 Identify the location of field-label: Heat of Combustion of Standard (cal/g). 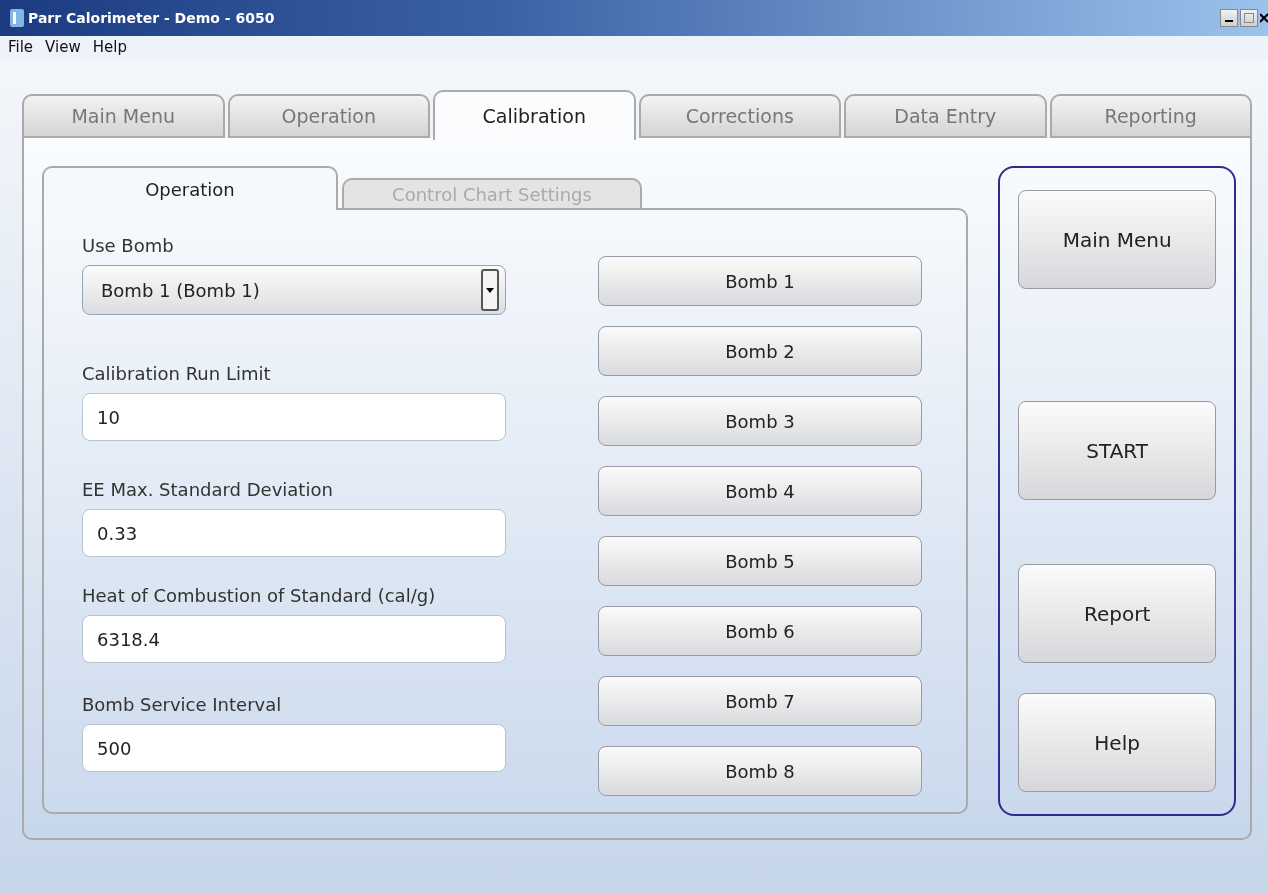
(259, 596).